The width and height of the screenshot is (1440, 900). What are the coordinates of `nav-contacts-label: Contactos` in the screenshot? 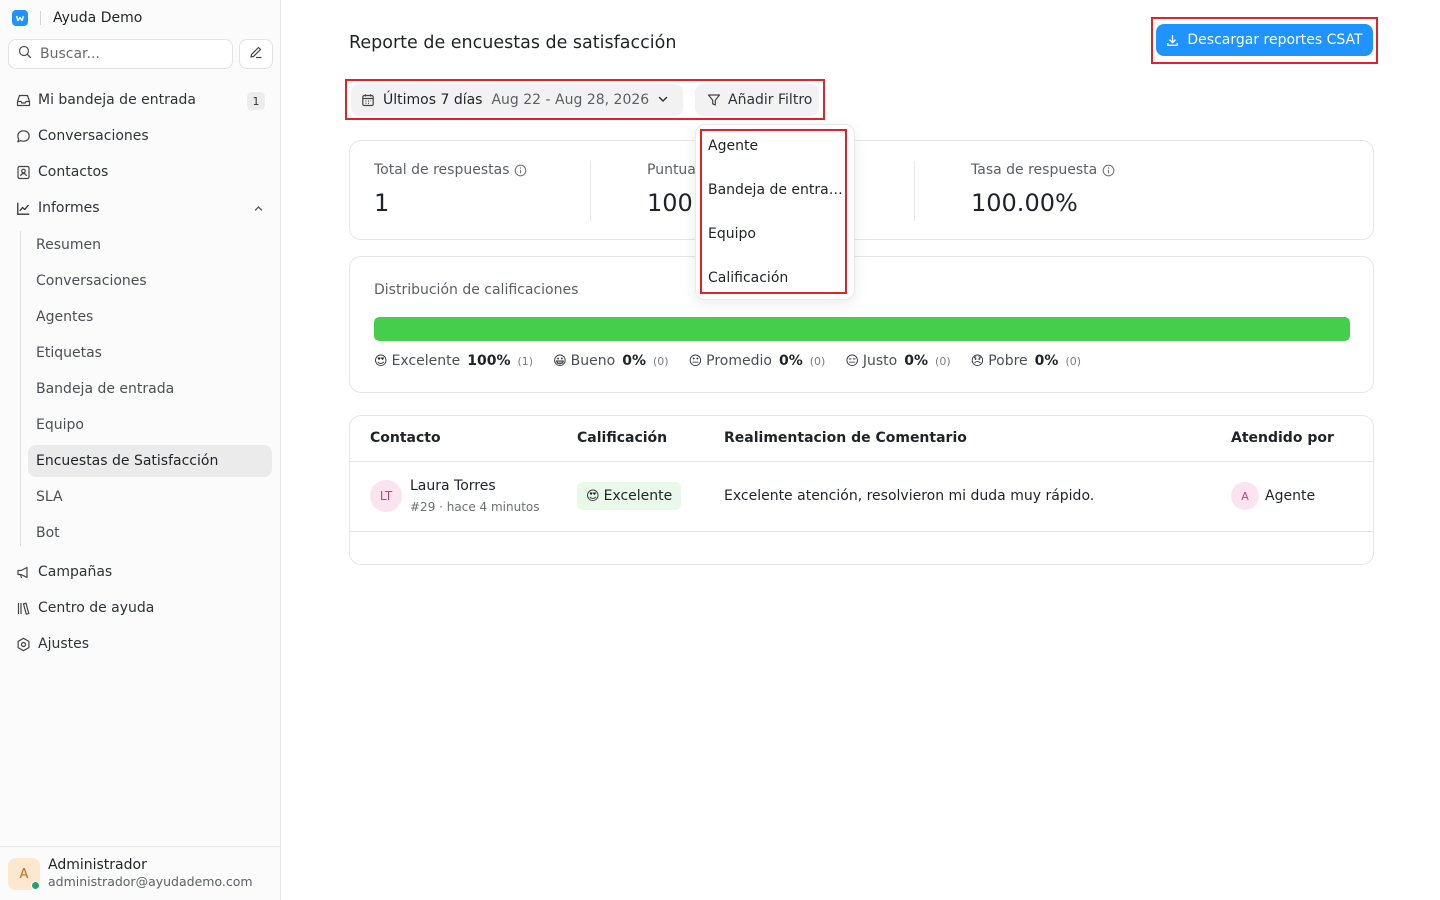 It's located at (73, 172).